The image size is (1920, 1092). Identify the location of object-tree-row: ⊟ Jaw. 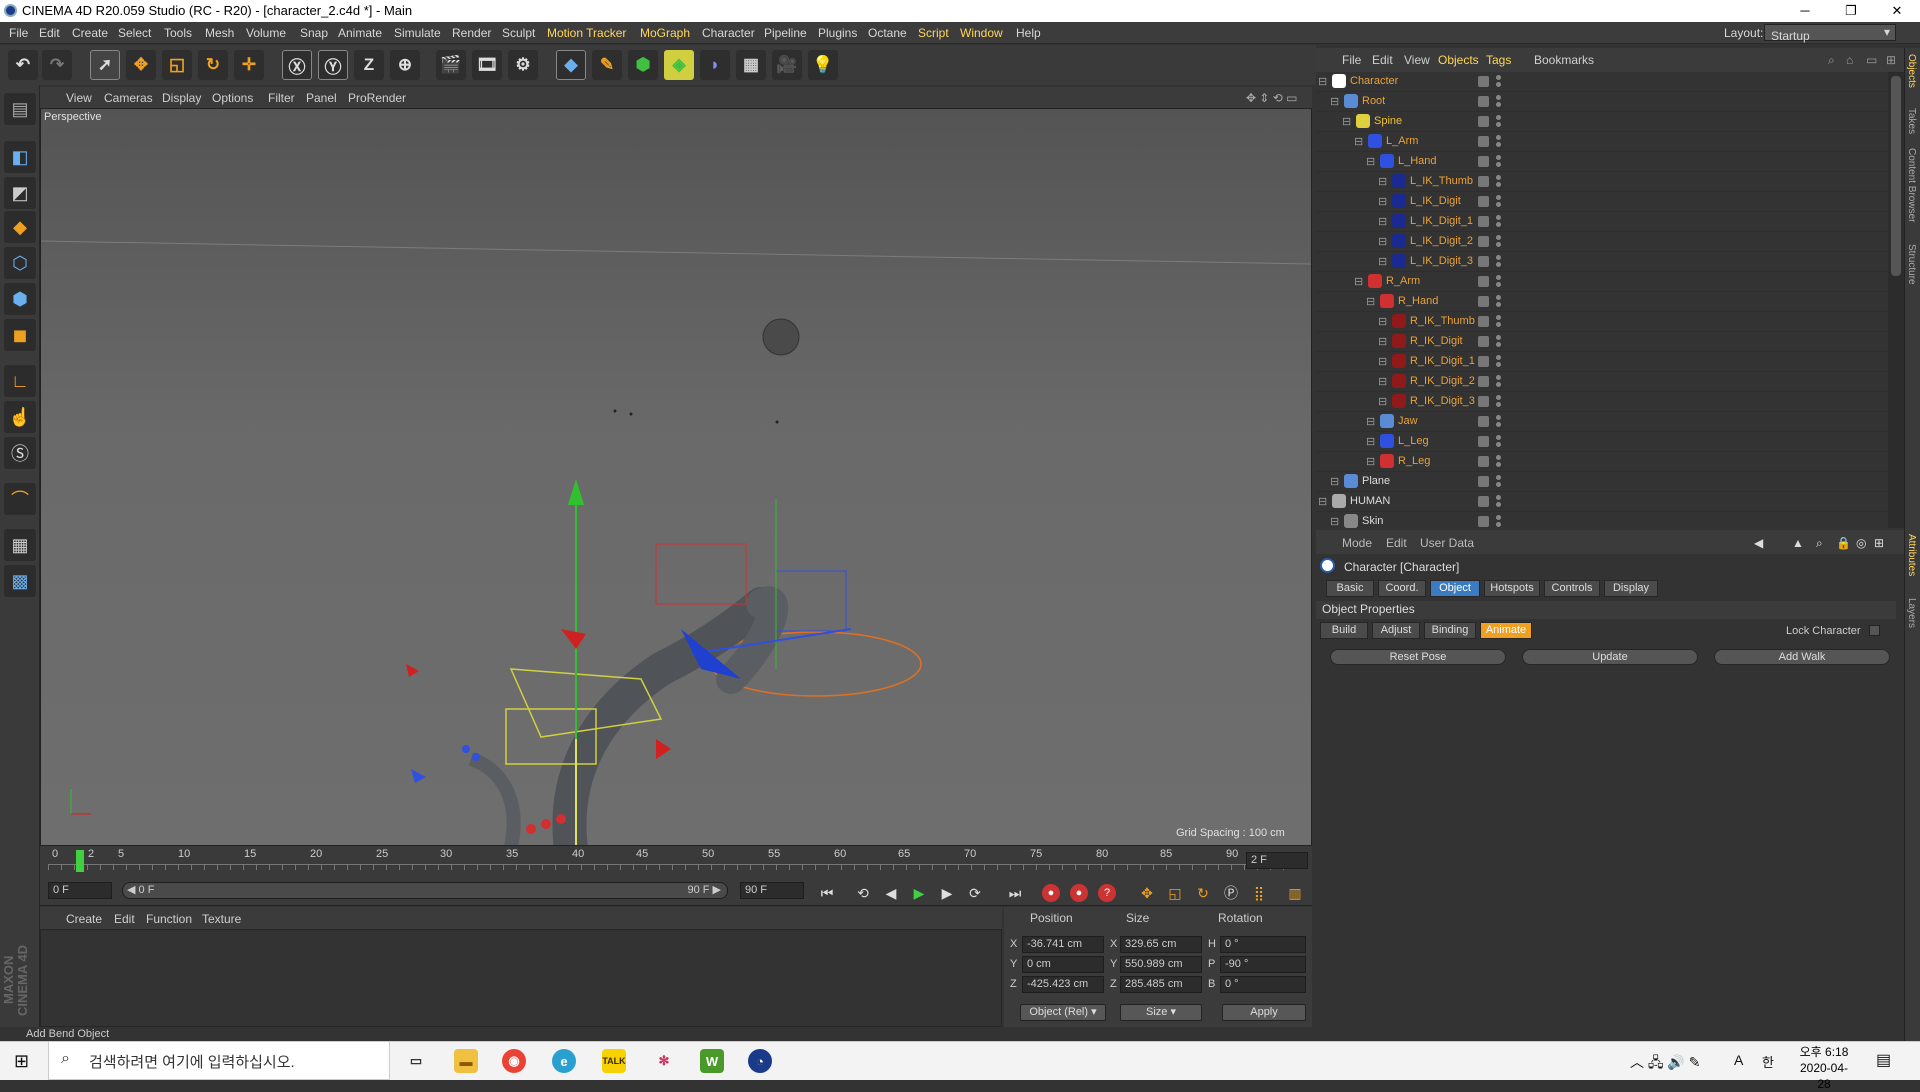
(1602, 422).